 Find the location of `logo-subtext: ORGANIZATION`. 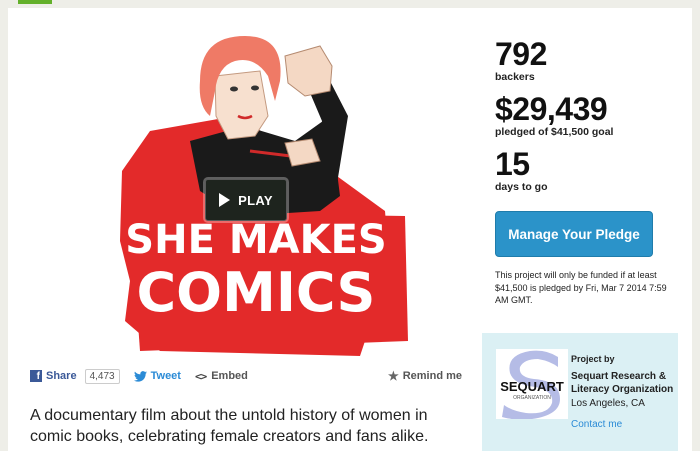

logo-subtext: ORGANIZATION is located at coordinates (532, 398).